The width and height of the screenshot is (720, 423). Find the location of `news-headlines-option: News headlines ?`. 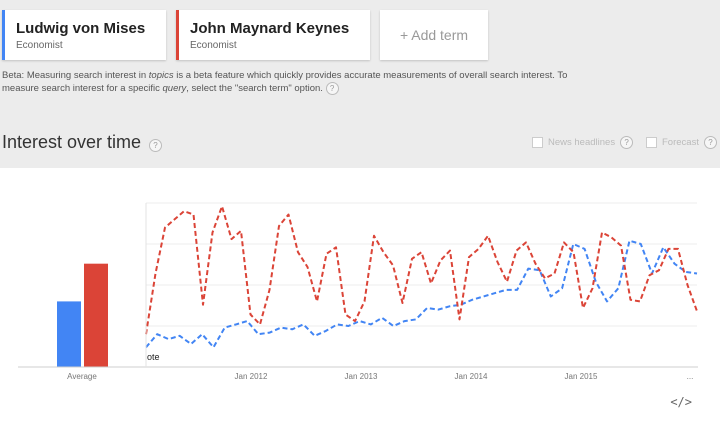

news-headlines-option: News headlines ? is located at coordinates (583, 142).